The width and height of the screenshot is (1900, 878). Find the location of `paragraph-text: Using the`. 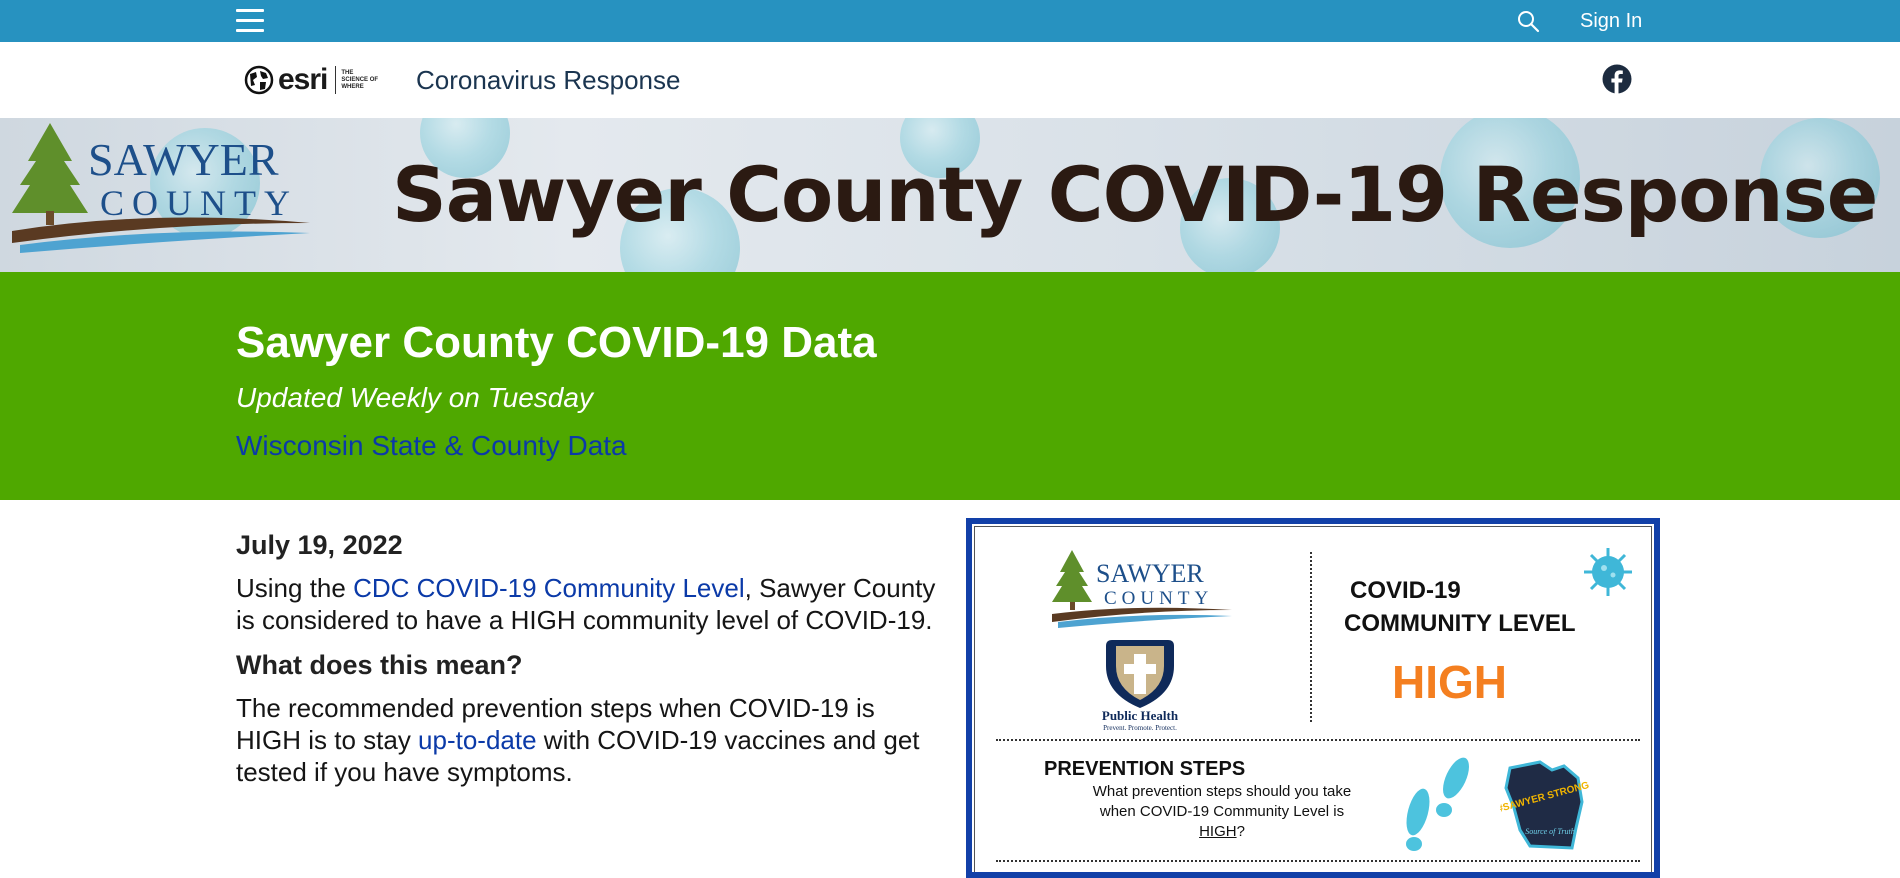

paragraph-text: Using the is located at coordinates (295, 588).